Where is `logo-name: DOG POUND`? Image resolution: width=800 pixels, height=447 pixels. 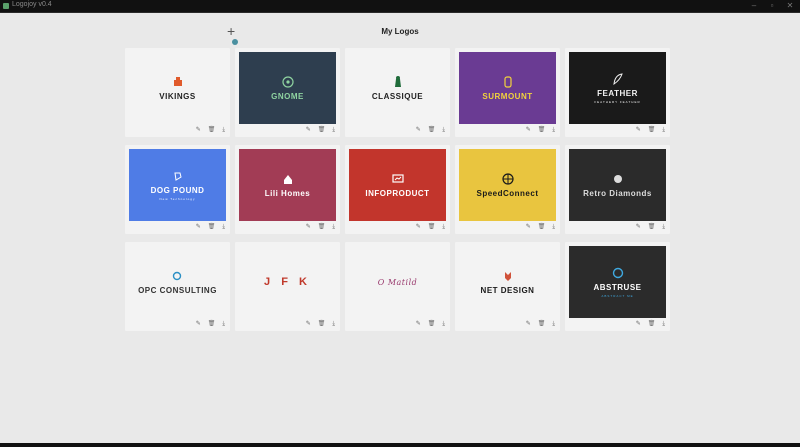 logo-name: DOG POUND is located at coordinates (177, 190).